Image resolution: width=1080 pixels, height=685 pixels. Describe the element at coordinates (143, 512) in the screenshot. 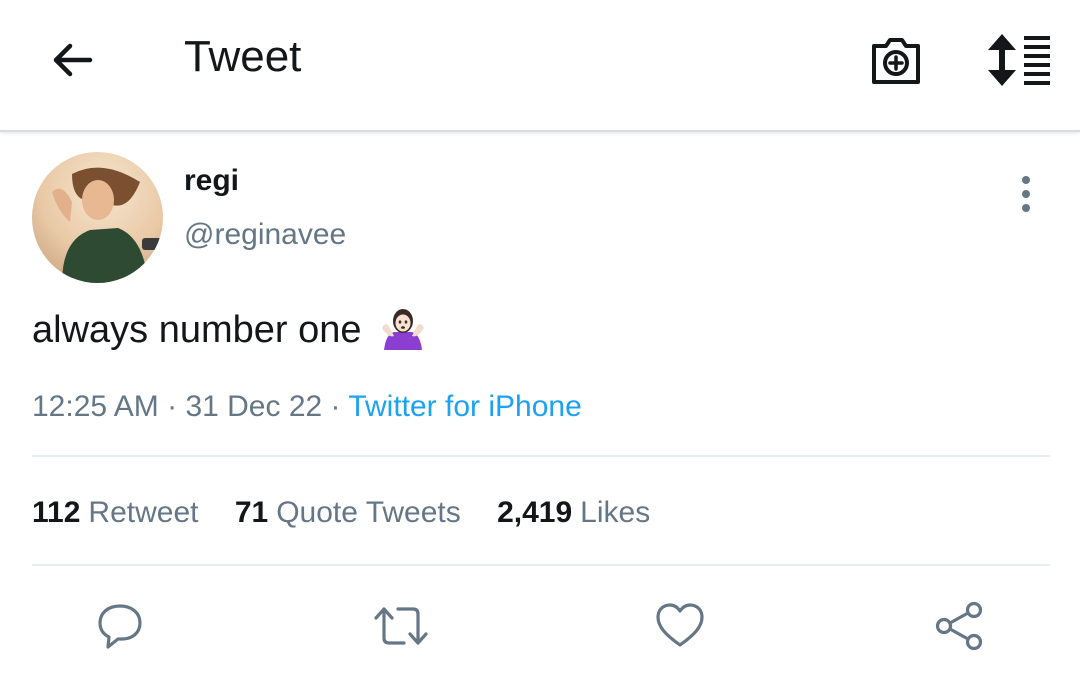

I see `retweet-label: Retweet` at that location.